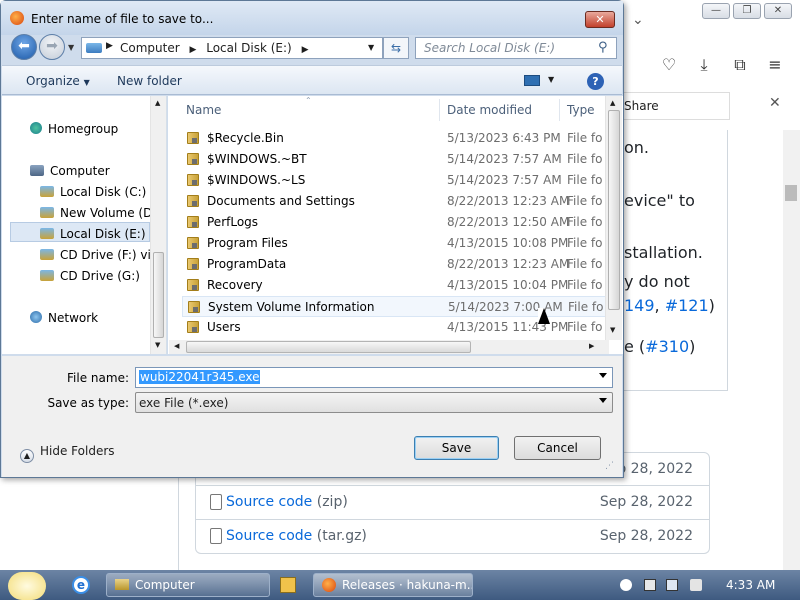 Image resolution: width=800 pixels, height=600 pixels. I want to click on breadcrumb-computer: Computer, so click(150, 48).